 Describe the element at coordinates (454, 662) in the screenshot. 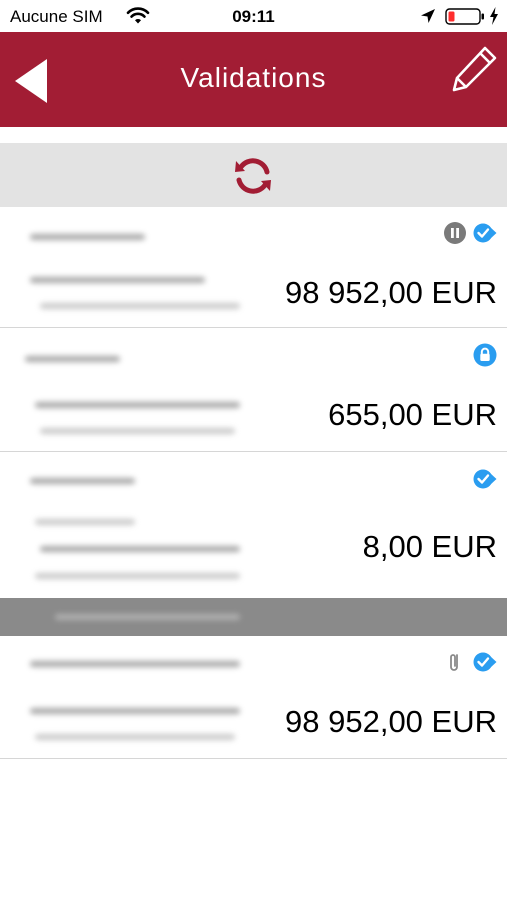

I see `attachment-icon` at that location.